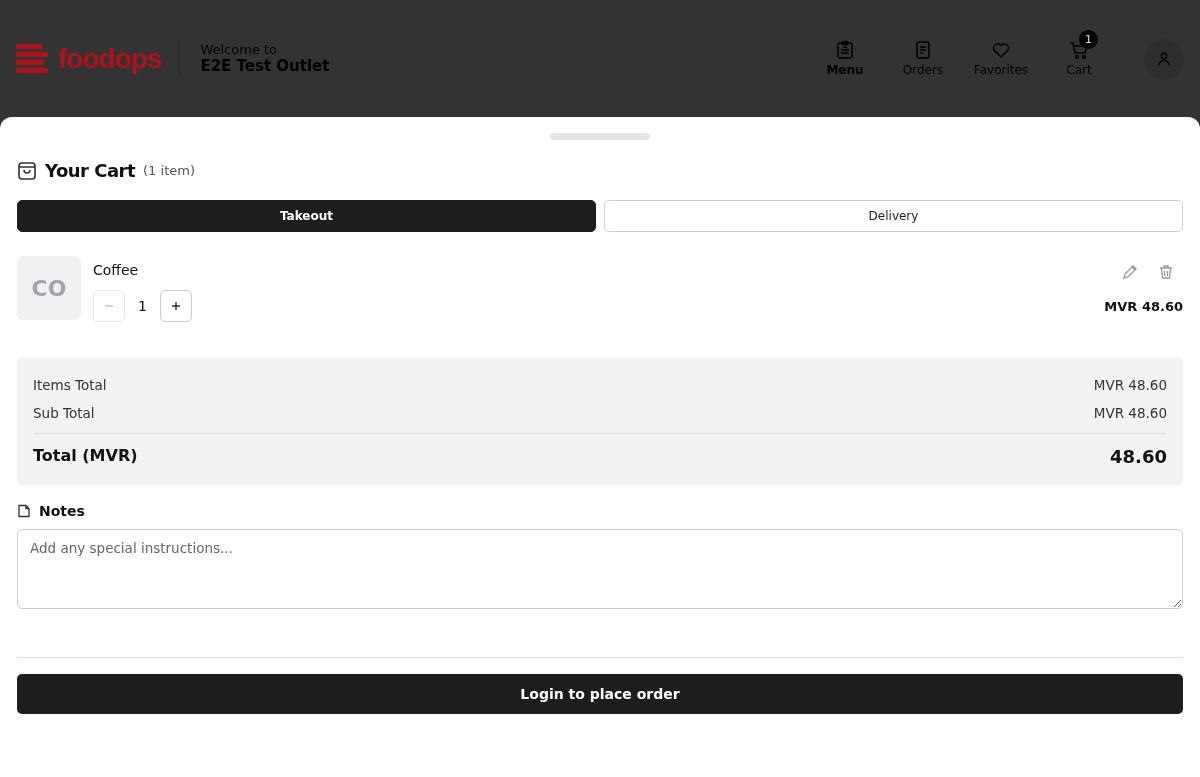  Describe the element at coordinates (306, 216) in the screenshot. I see `order-type-tab: Takeout` at that location.